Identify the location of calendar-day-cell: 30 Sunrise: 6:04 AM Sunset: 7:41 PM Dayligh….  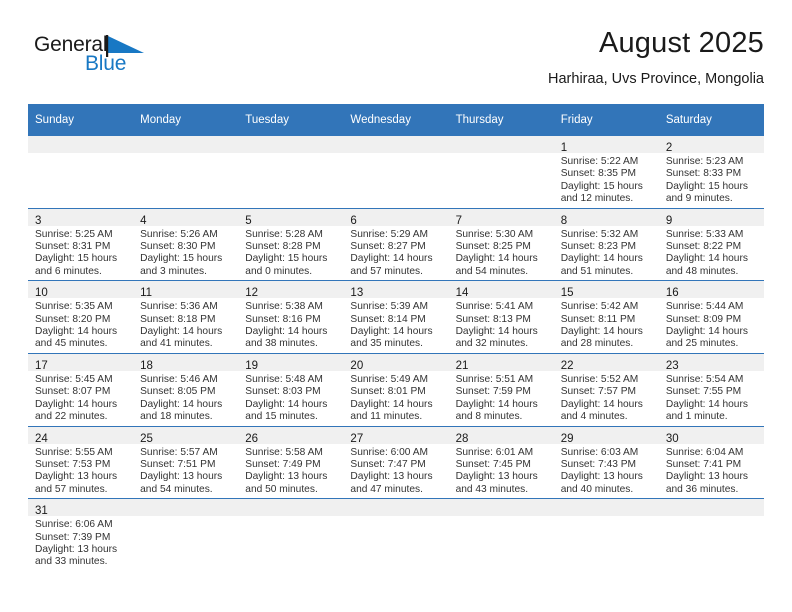
(711, 462).